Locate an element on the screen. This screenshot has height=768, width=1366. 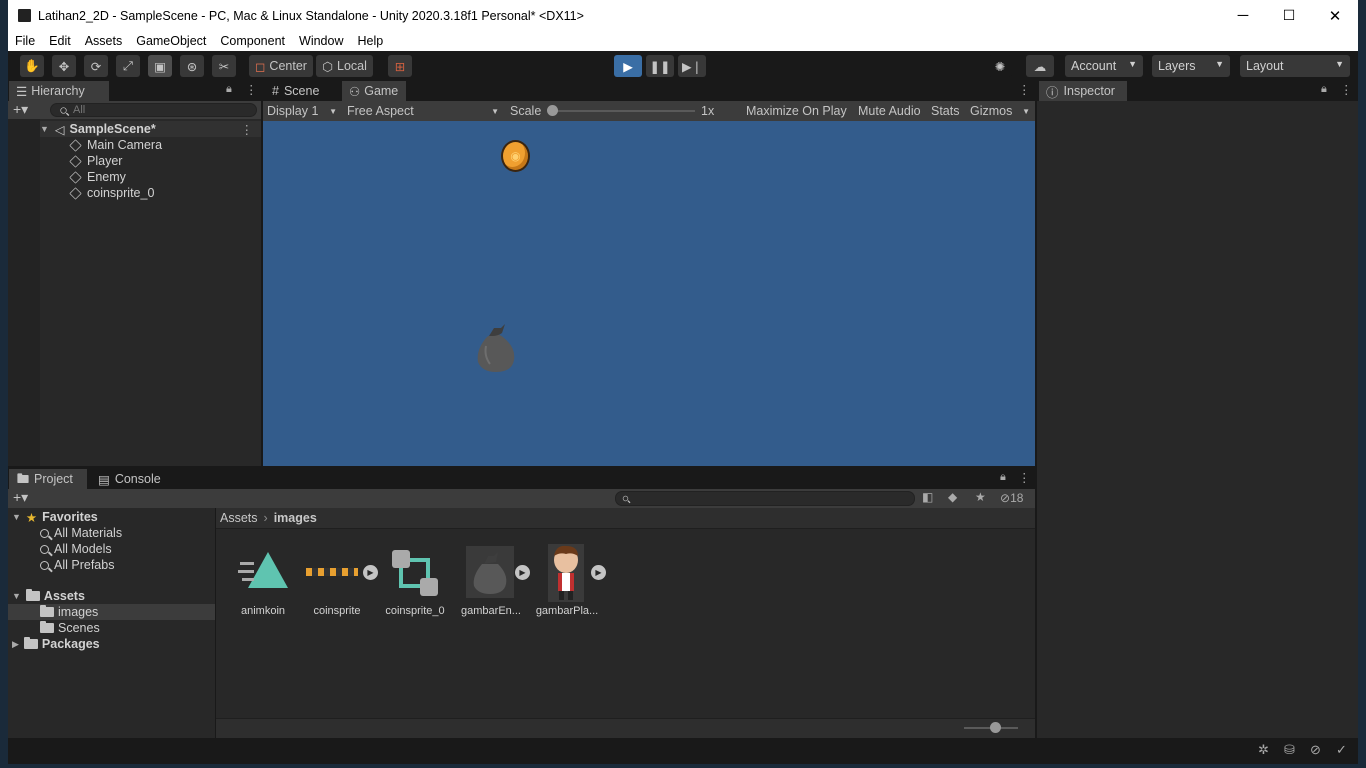
tab-inspector: ⓘ Inspector is located at coordinates (1083, 91).